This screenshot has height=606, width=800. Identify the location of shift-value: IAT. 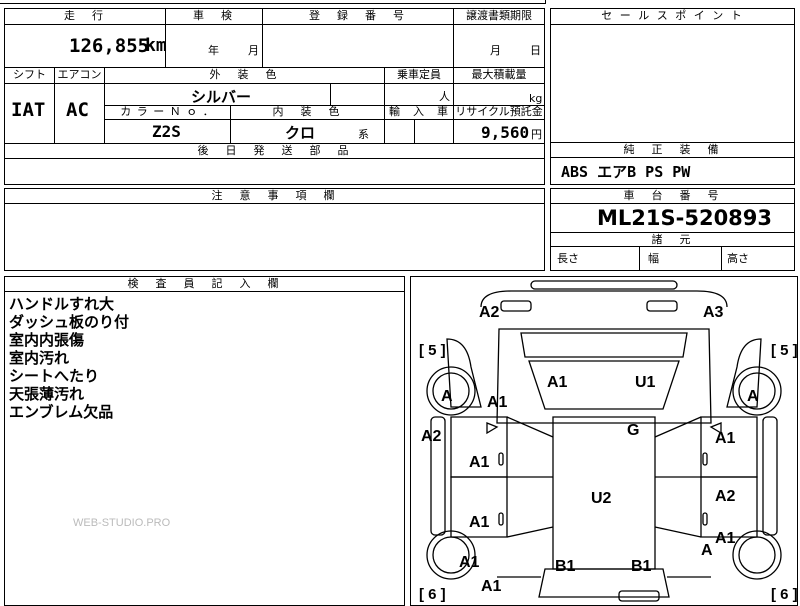
(28, 110).